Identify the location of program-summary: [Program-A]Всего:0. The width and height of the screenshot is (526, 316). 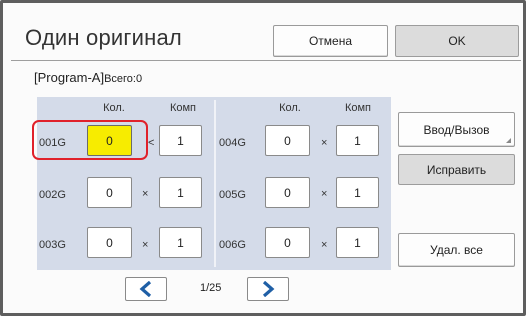
(88, 77).